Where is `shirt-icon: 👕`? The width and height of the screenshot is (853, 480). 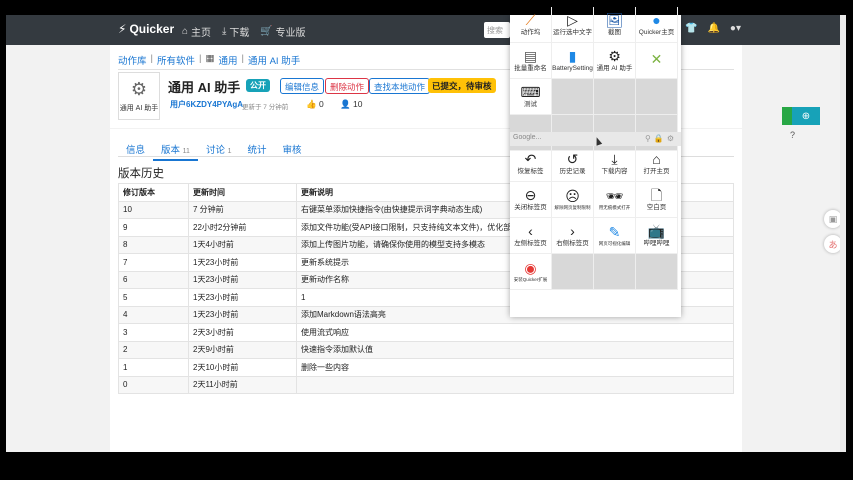
shirt-icon: 👕 is located at coordinates (691, 28).